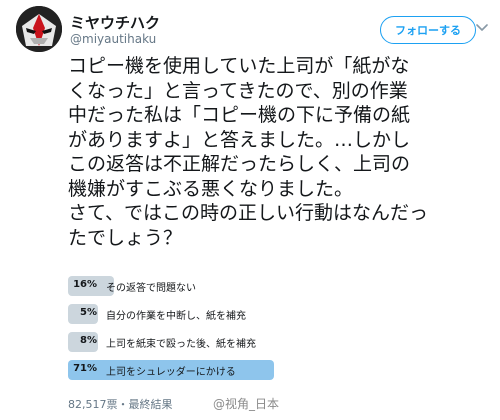 The height and width of the screenshot is (420, 500). What do you see at coordinates (125, 237) in the screenshot?
I see `tweet-text-line: たでしょう？` at bounding box center [125, 237].